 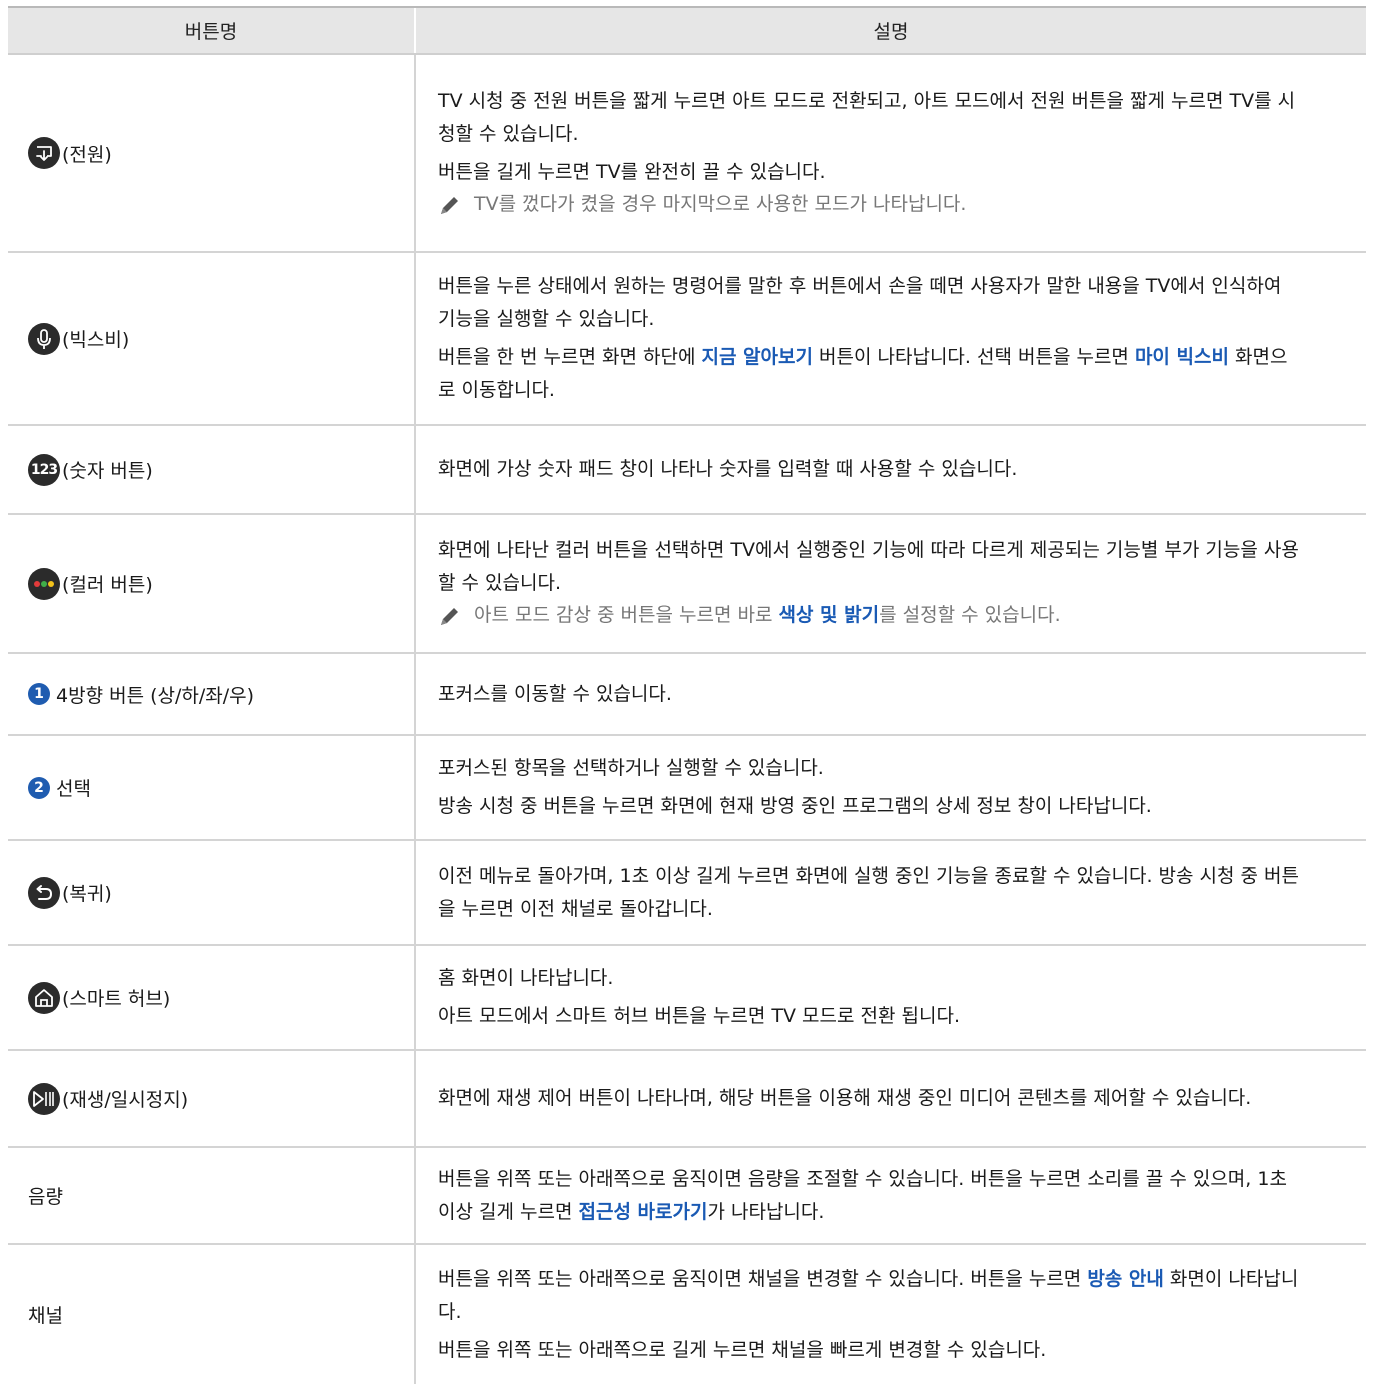 What do you see at coordinates (757, 357) in the screenshot?
I see `link-learn-now: 지금 알아보기` at bounding box center [757, 357].